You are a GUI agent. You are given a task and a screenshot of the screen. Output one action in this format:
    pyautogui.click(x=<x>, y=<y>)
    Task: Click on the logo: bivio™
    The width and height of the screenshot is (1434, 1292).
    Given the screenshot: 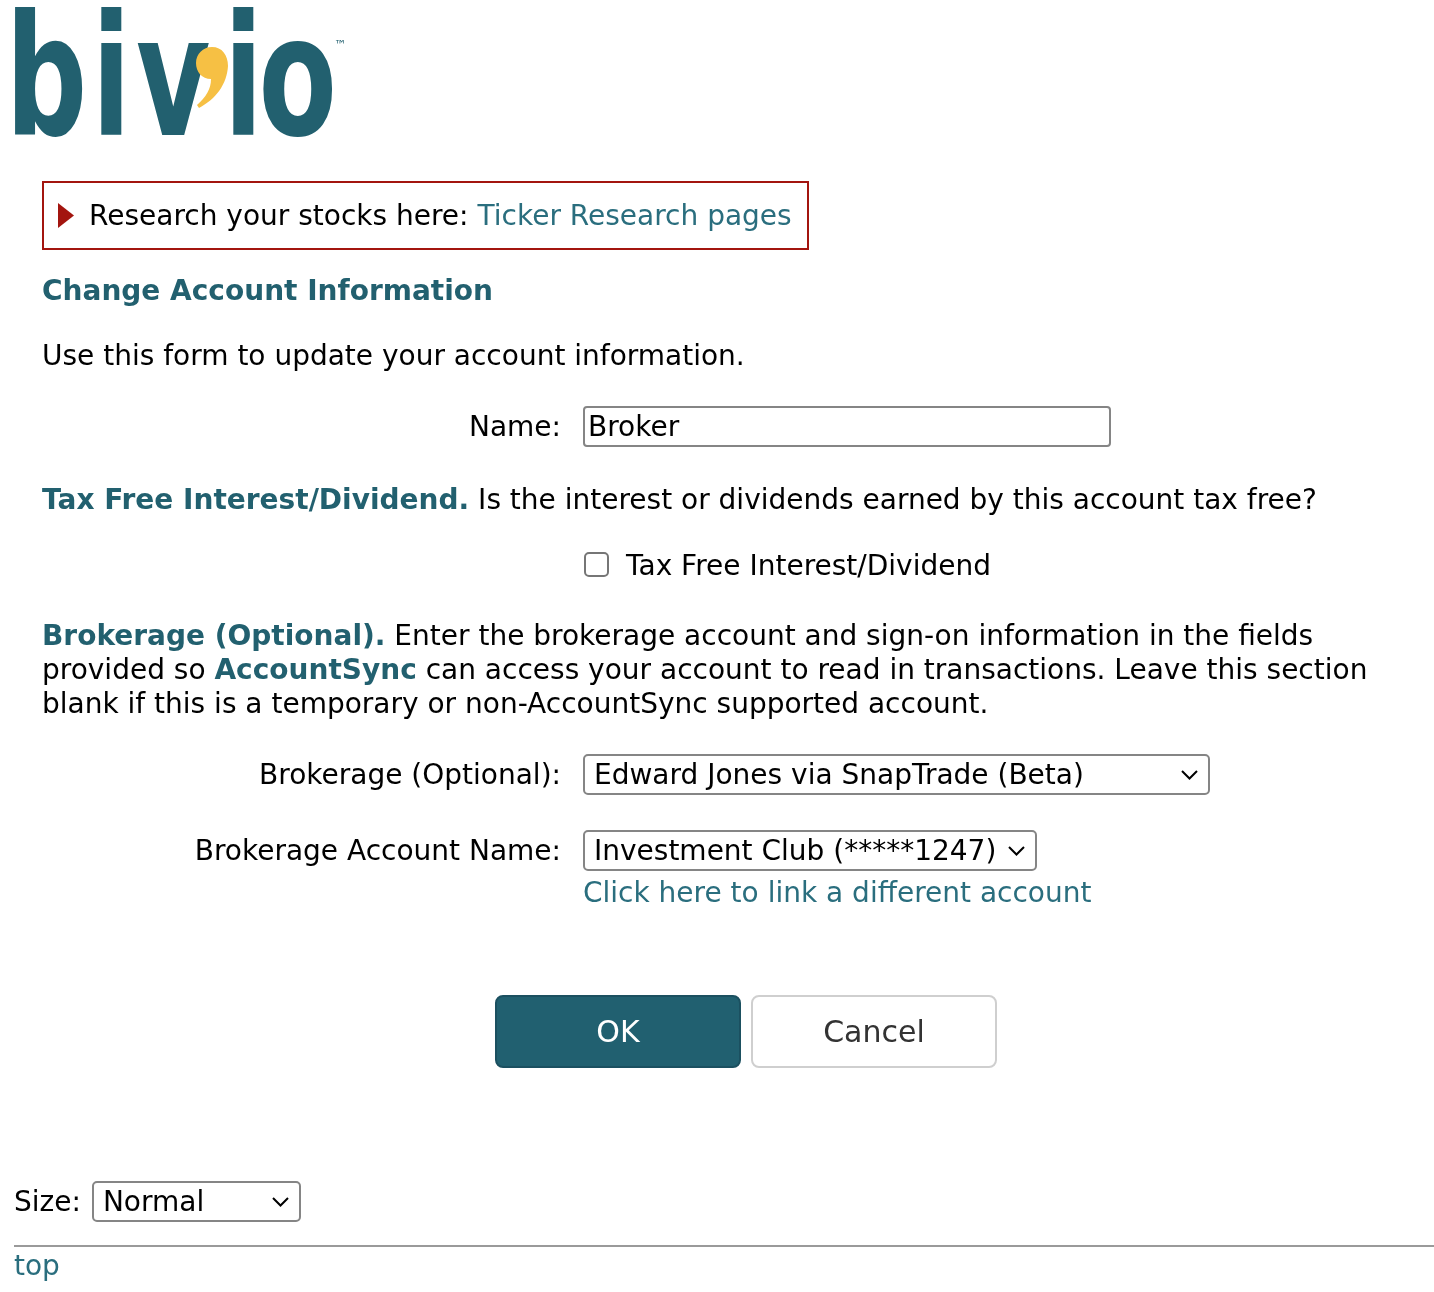 What is the action you would take?
    pyautogui.click(x=182, y=72)
    